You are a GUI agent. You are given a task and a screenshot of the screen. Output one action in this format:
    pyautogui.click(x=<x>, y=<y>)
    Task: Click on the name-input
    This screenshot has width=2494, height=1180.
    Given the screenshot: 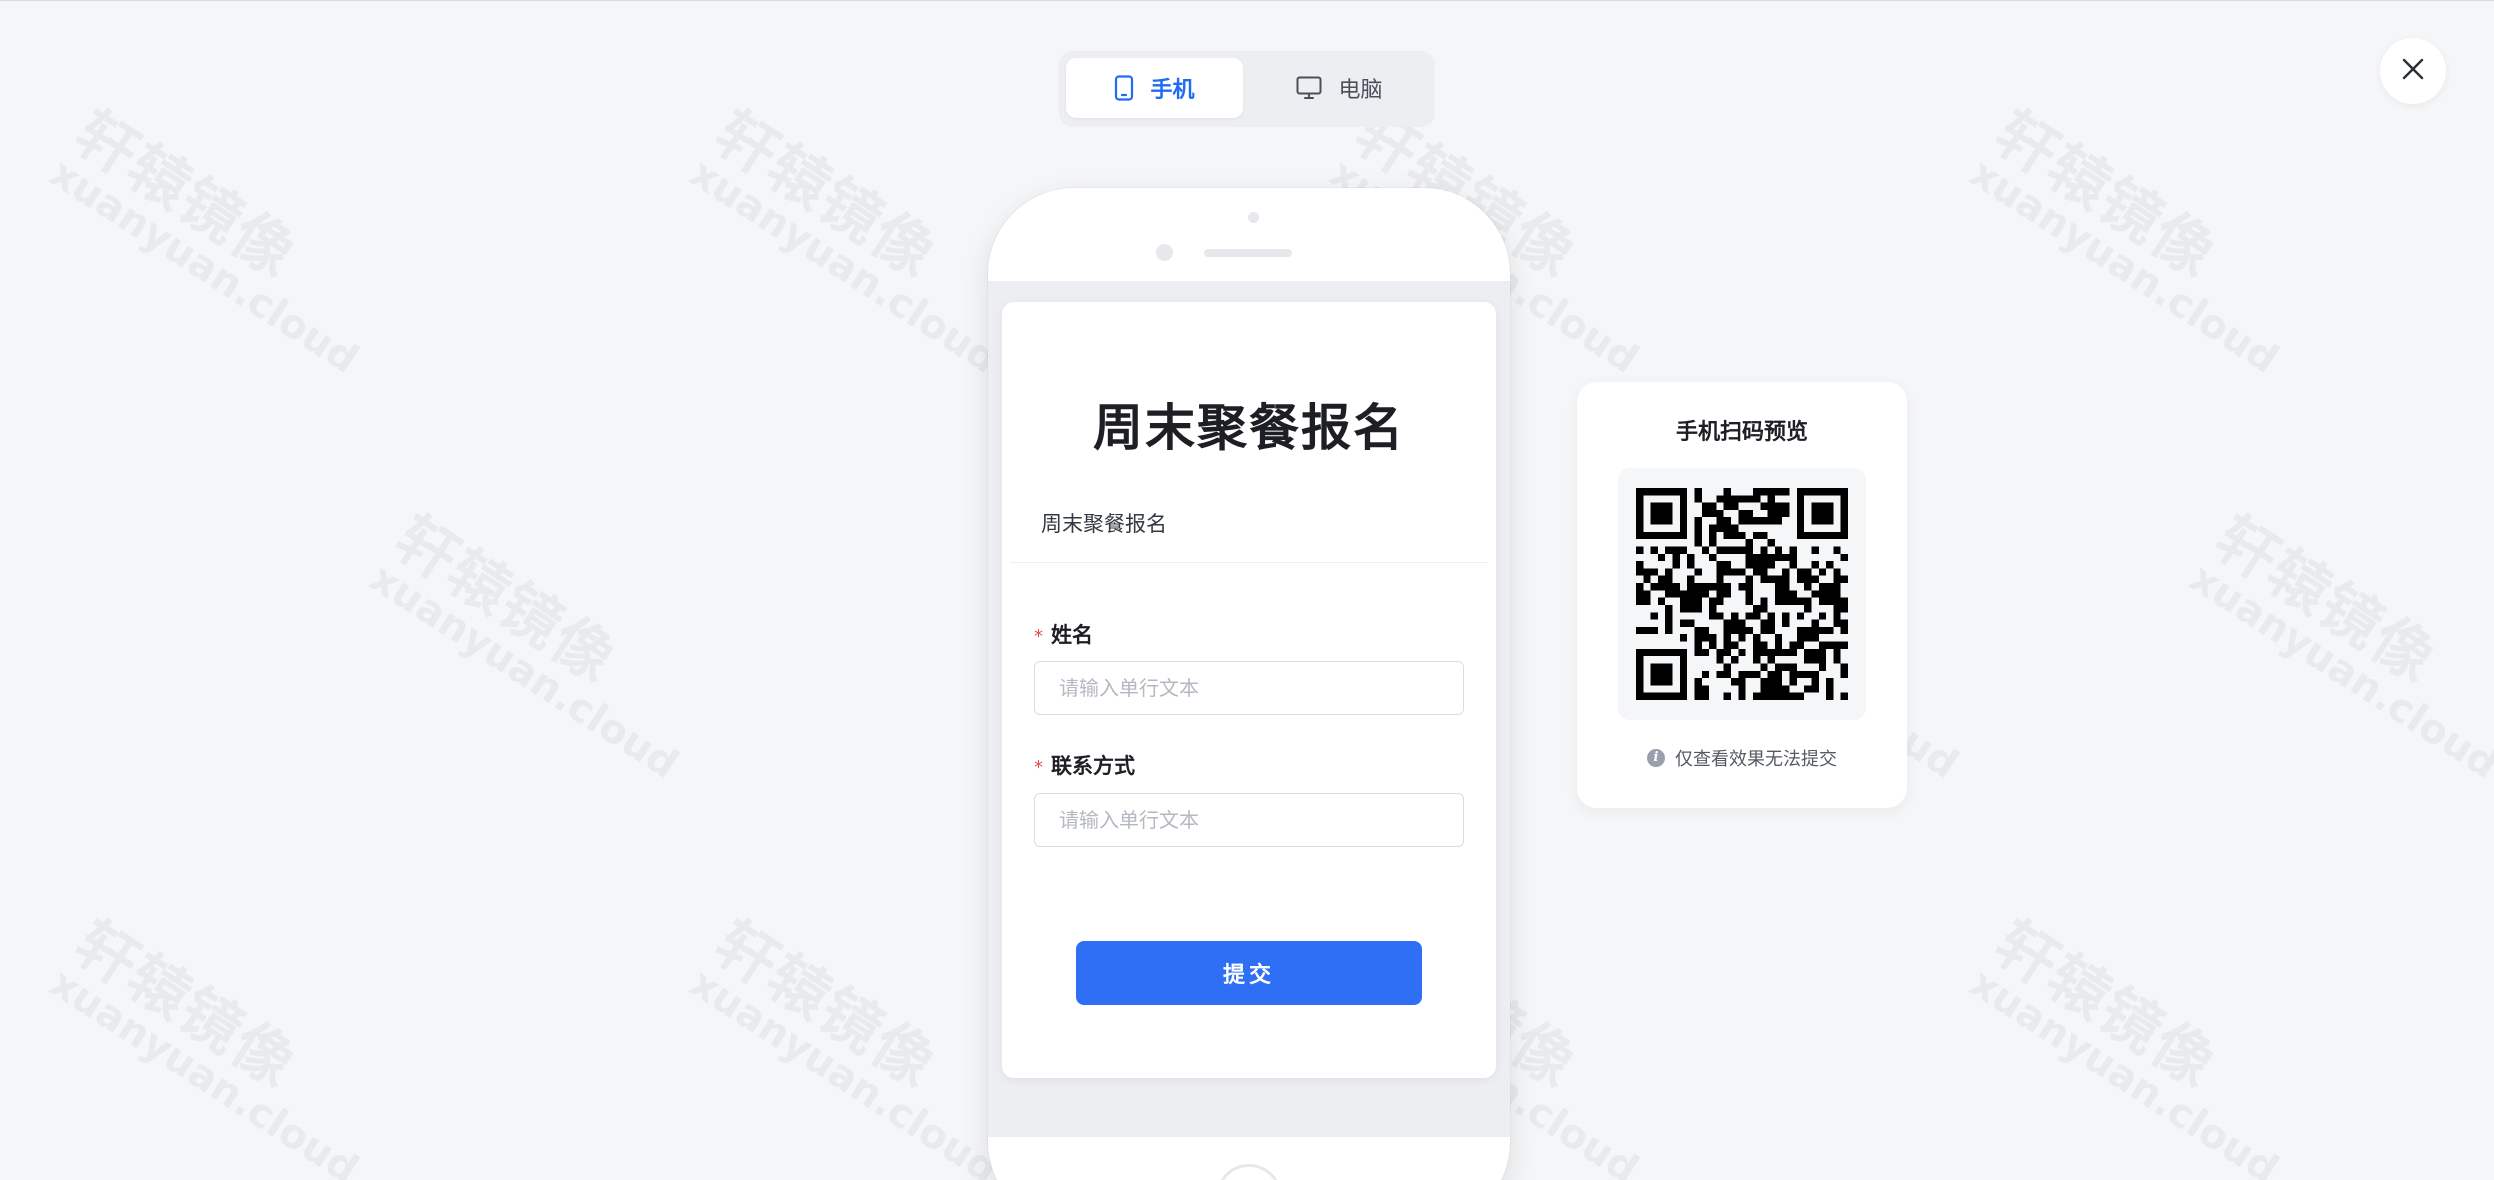 What is the action you would take?
    pyautogui.click(x=1249, y=688)
    